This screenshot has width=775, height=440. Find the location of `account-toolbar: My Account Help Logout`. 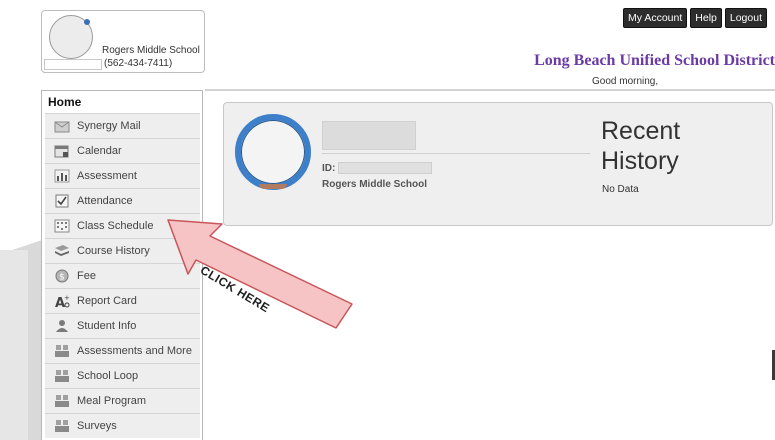

account-toolbar: My Account Help Logout is located at coordinates (694, 18).